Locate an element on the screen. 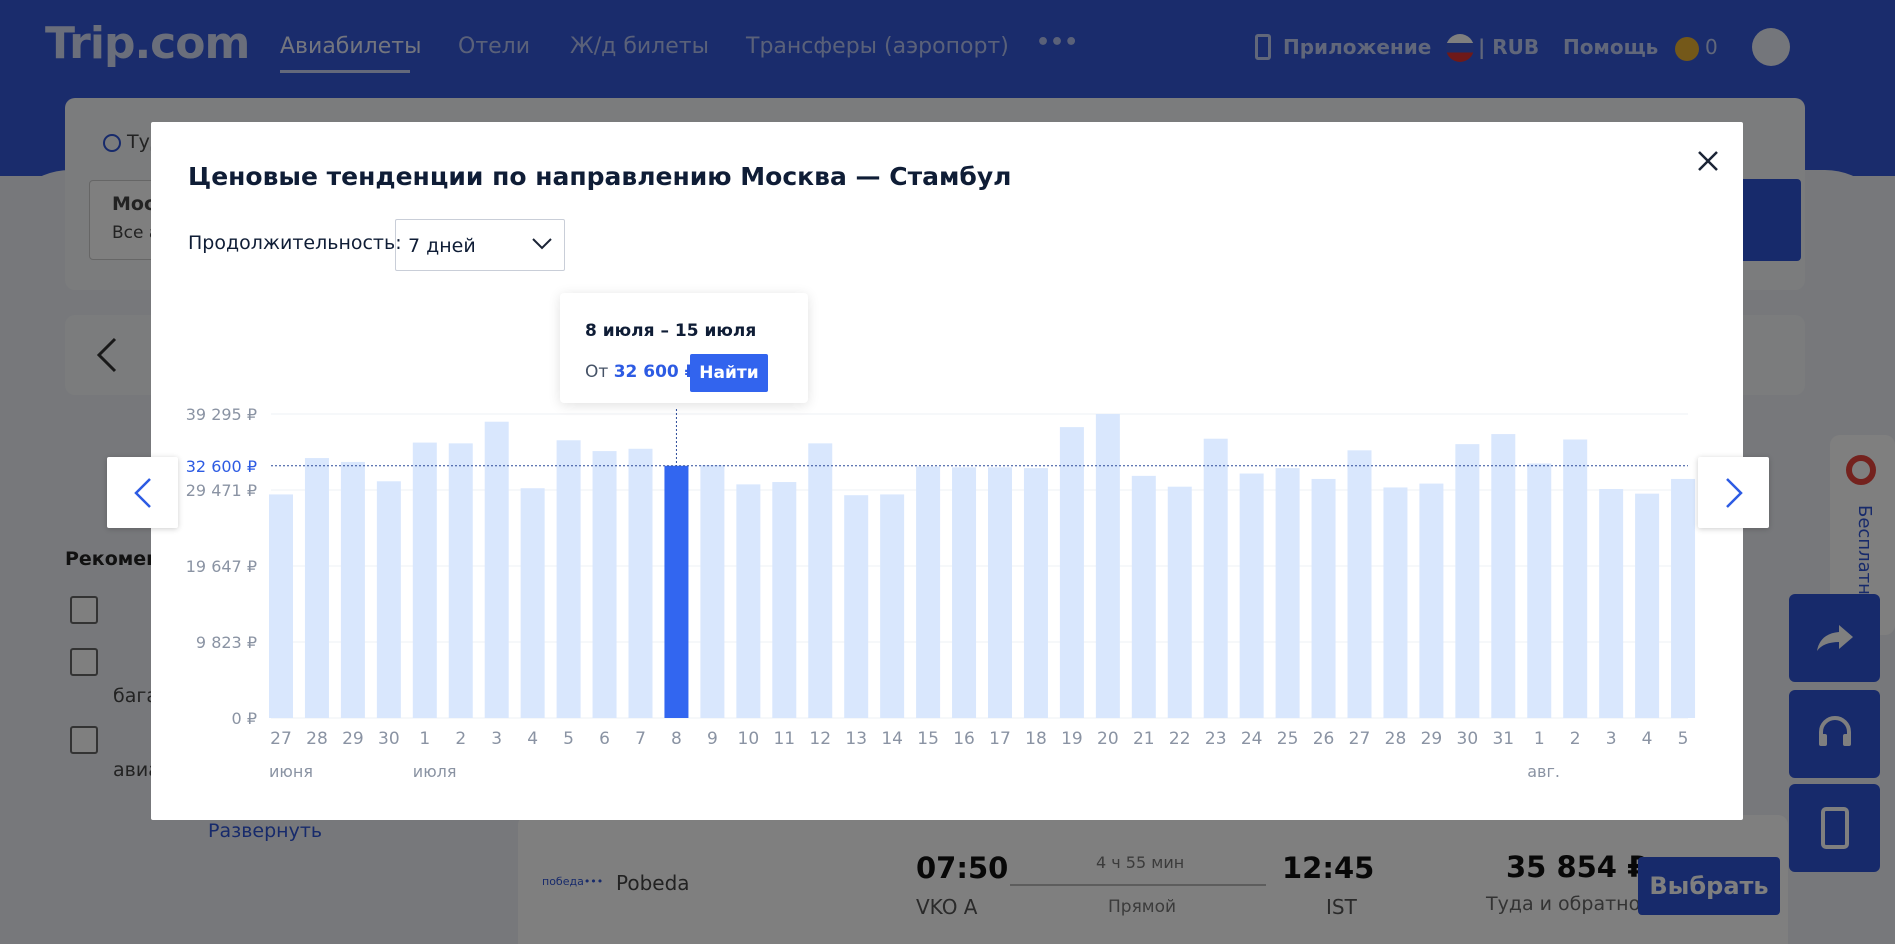 The width and height of the screenshot is (1895, 944). y-tick-label: 39 295 ₽ is located at coordinates (221, 414).